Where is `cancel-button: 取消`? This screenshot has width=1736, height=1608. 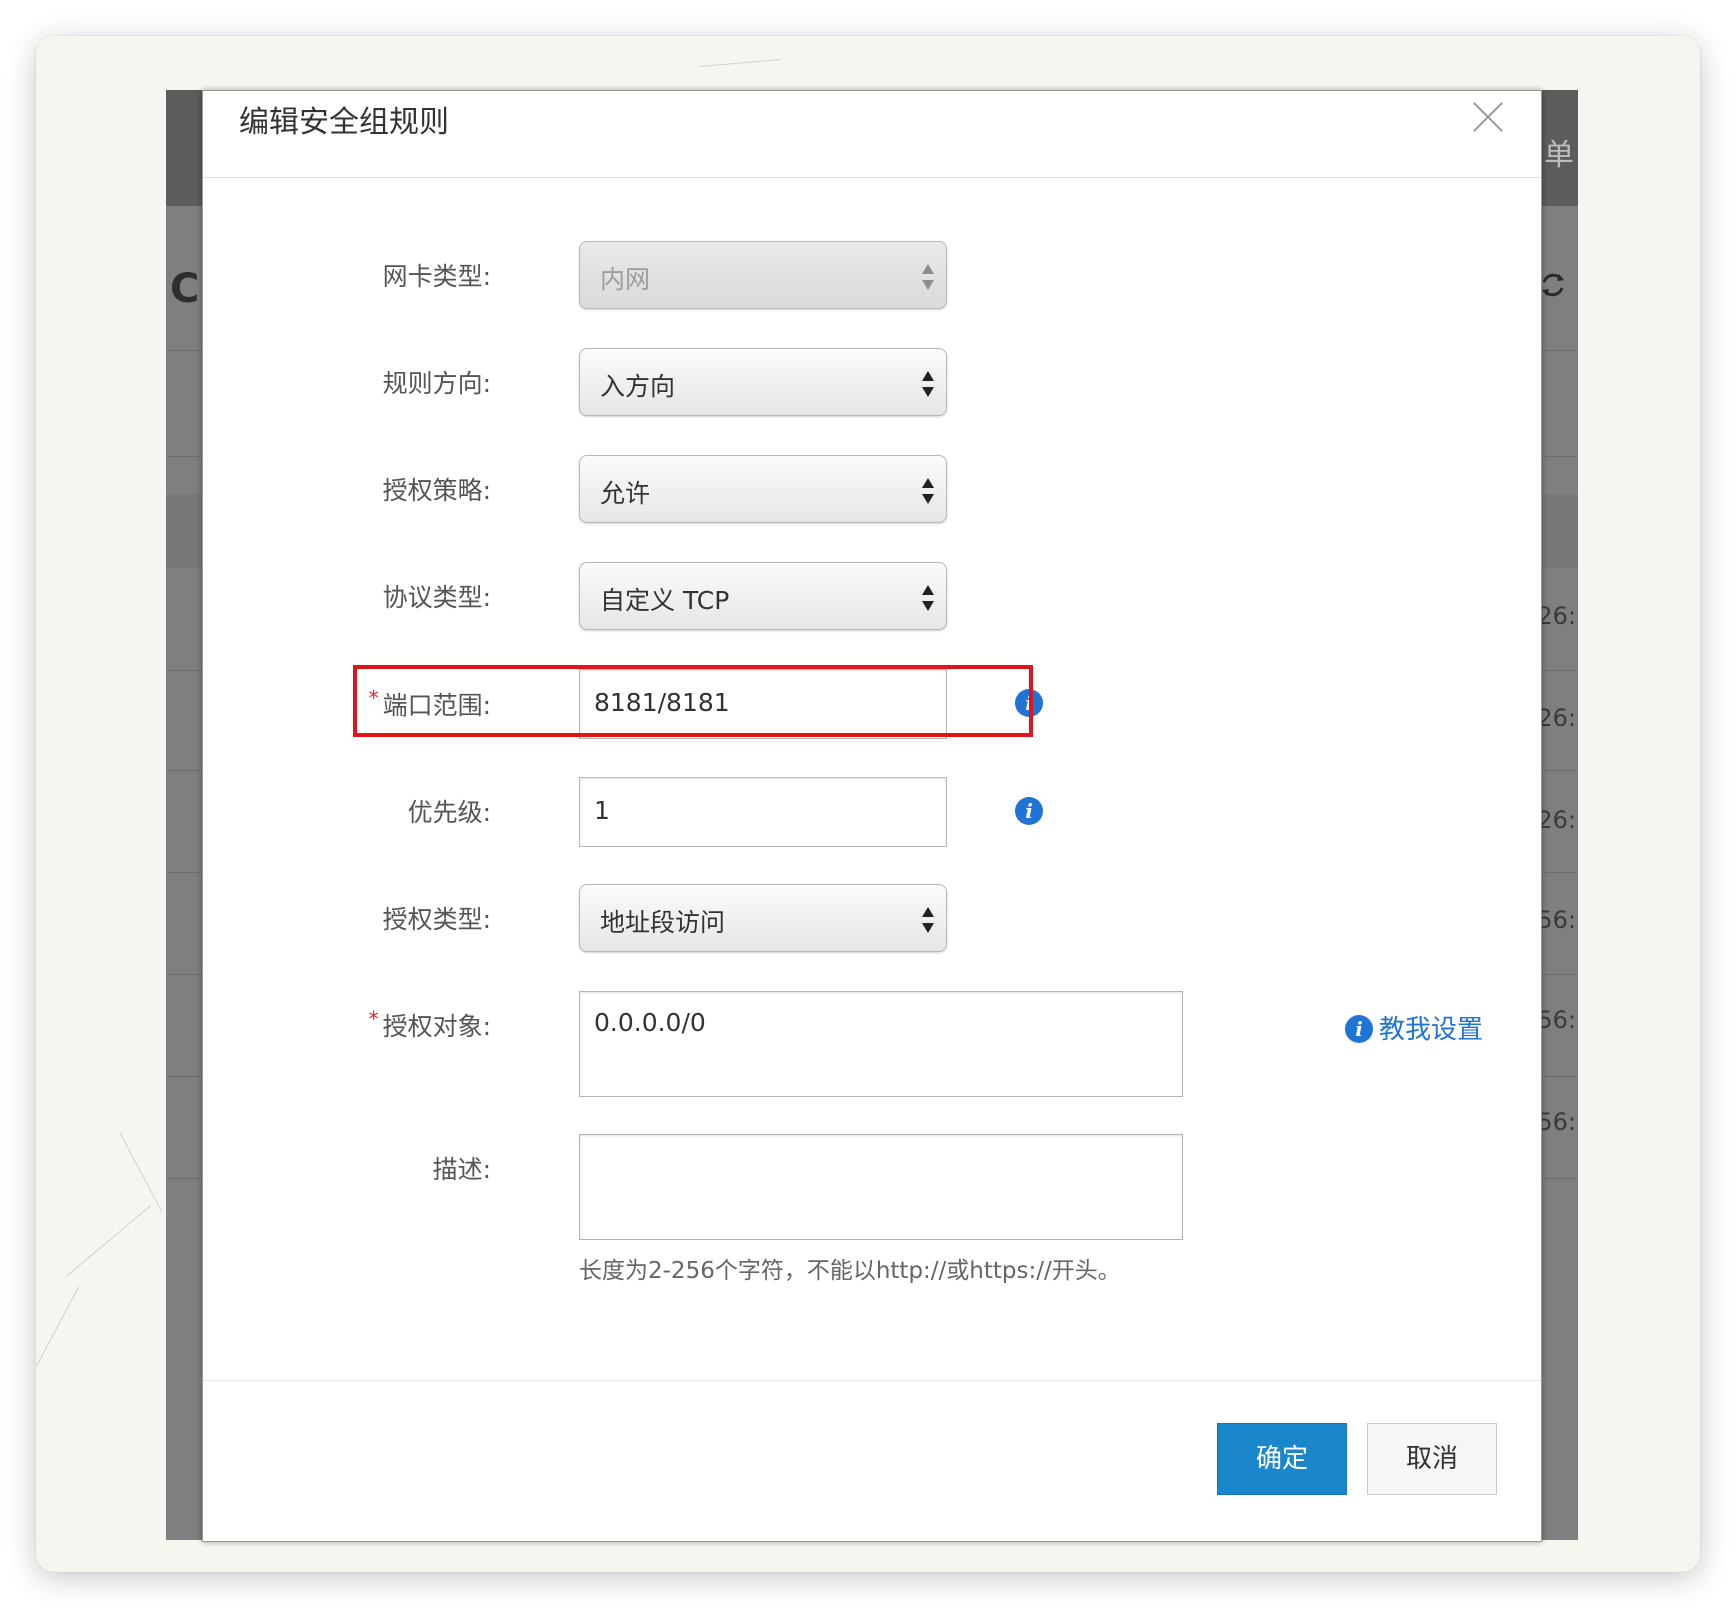
cancel-button: 取消 is located at coordinates (1432, 1459).